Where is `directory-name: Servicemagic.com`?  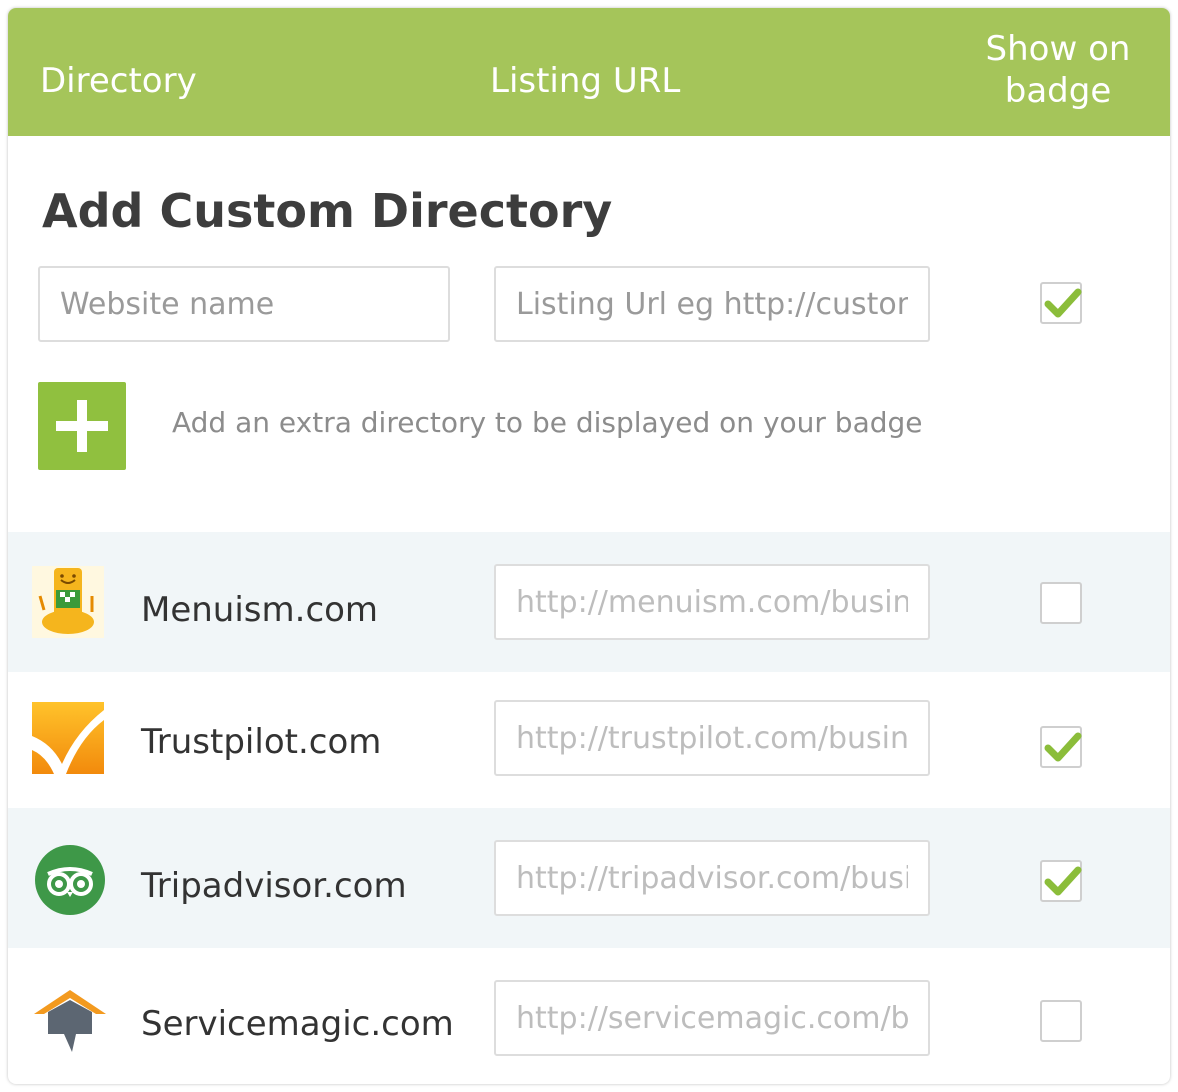 directory-name: Servicemagic.com is located at coordinates (297, 1024).